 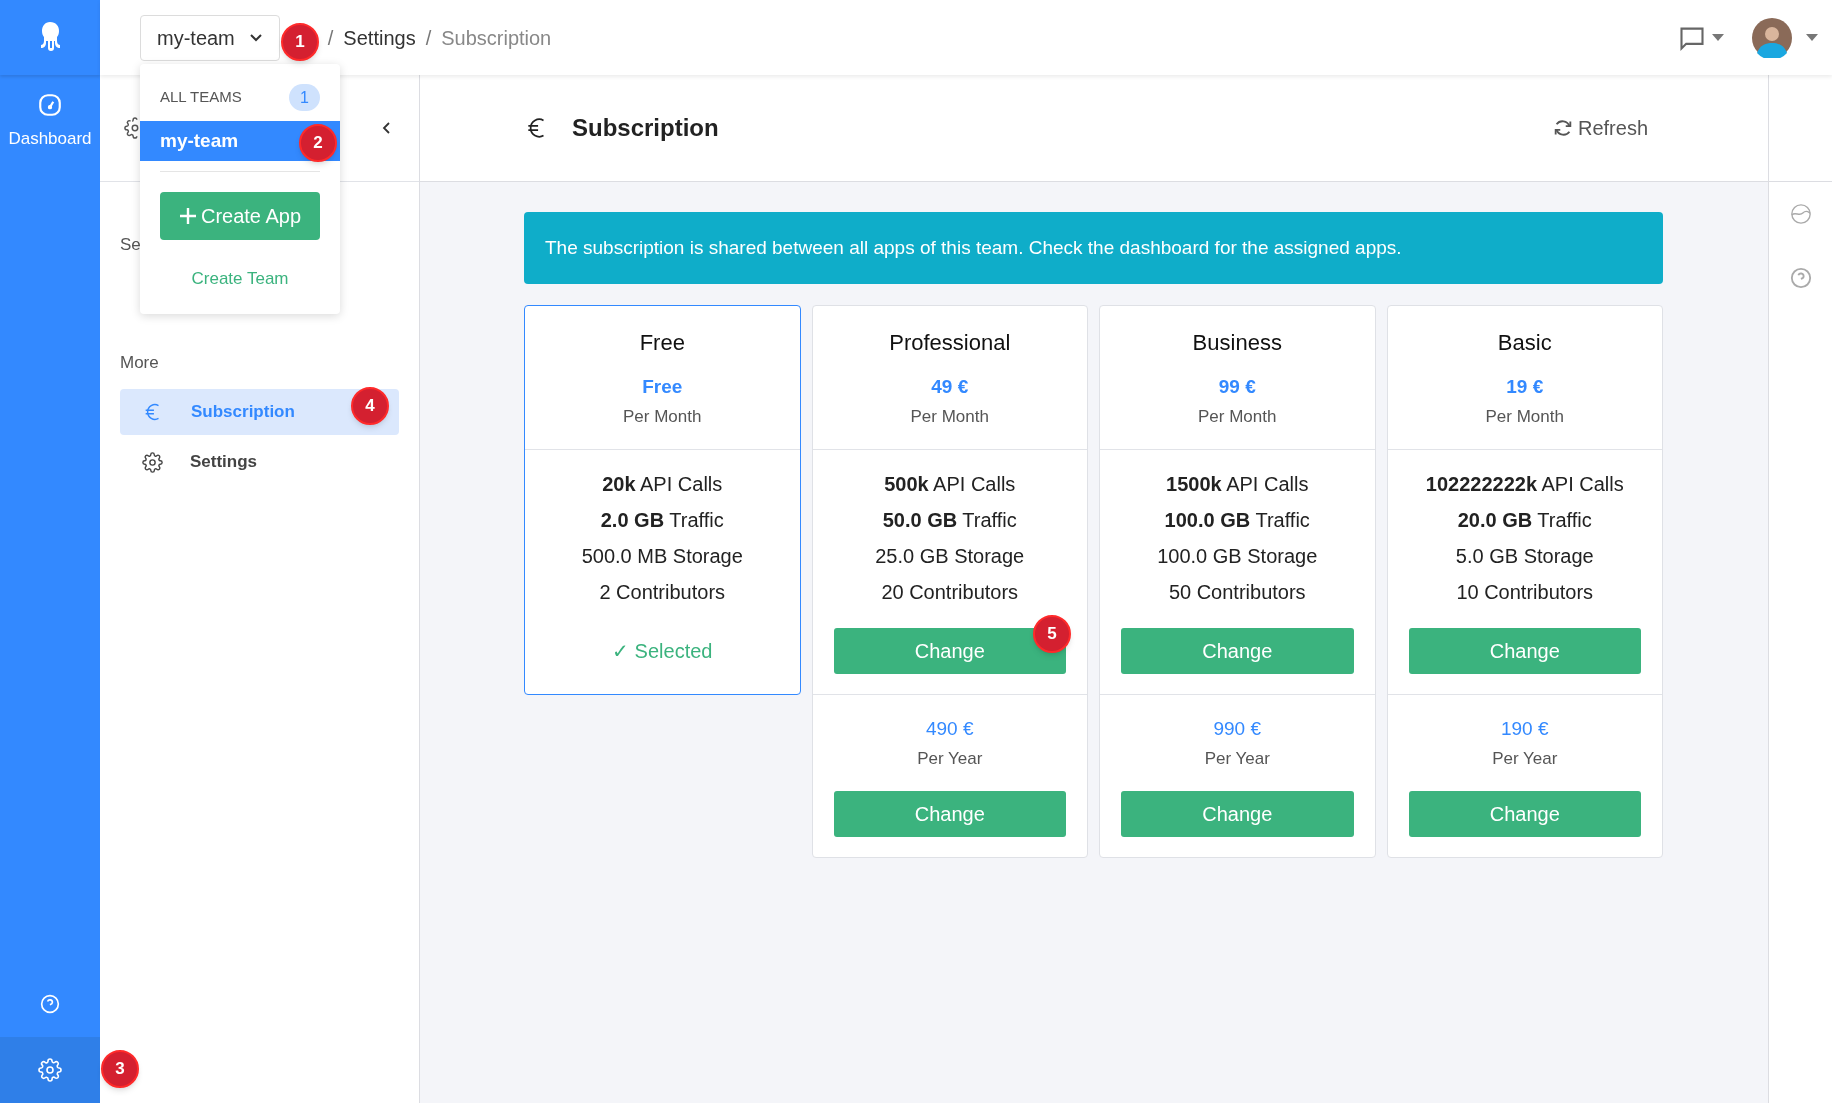 I want to click on plan-feature: 20.0 GB Traffic, so click(x=1524, y=520).